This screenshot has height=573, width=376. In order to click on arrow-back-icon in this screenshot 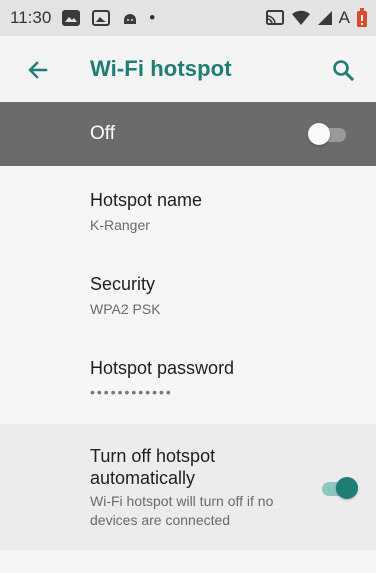, I will do `click(38, 70)`.